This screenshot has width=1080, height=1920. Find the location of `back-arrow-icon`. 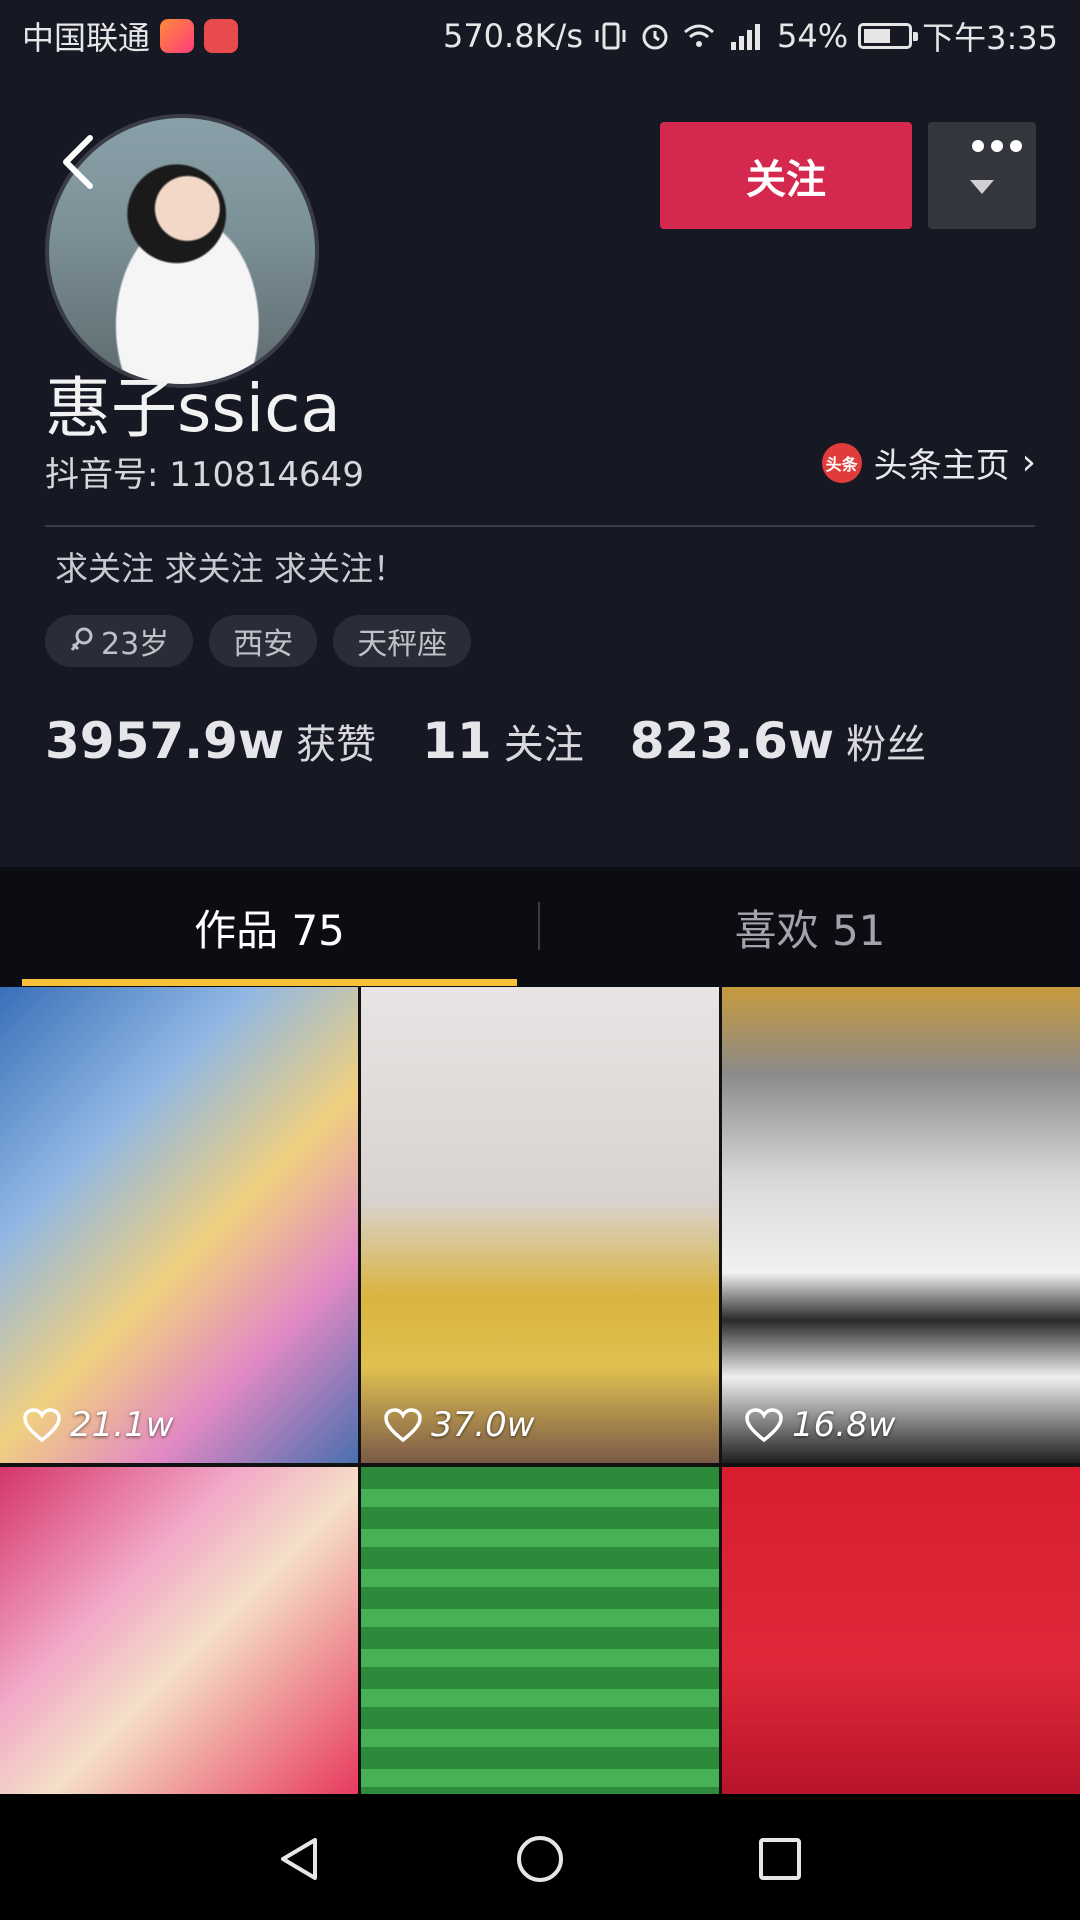

back-arrow-icon is located at coordinates (78, 162).